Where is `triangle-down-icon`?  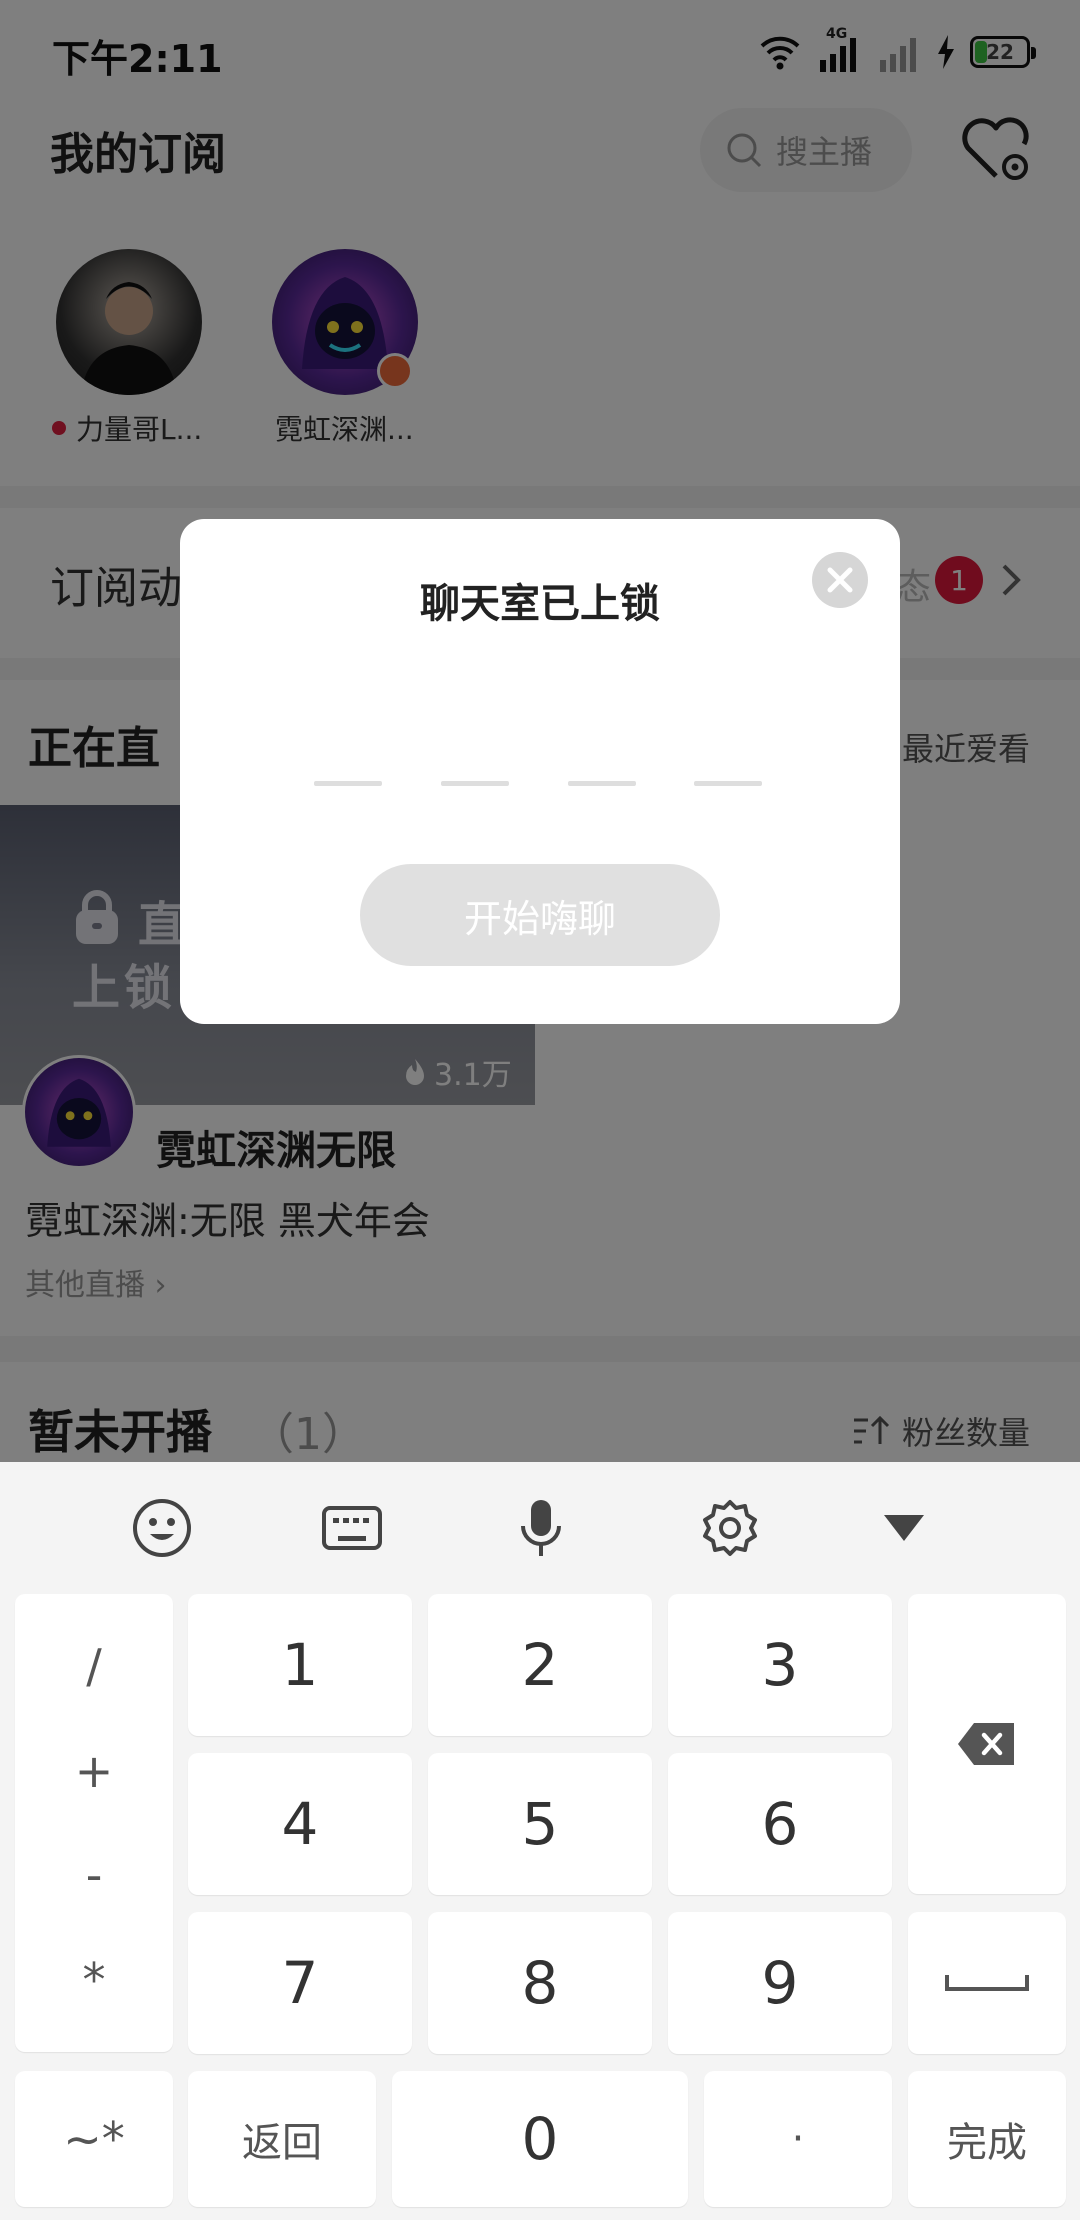 triangle-down-icon is located at coordinates (904, 1528).